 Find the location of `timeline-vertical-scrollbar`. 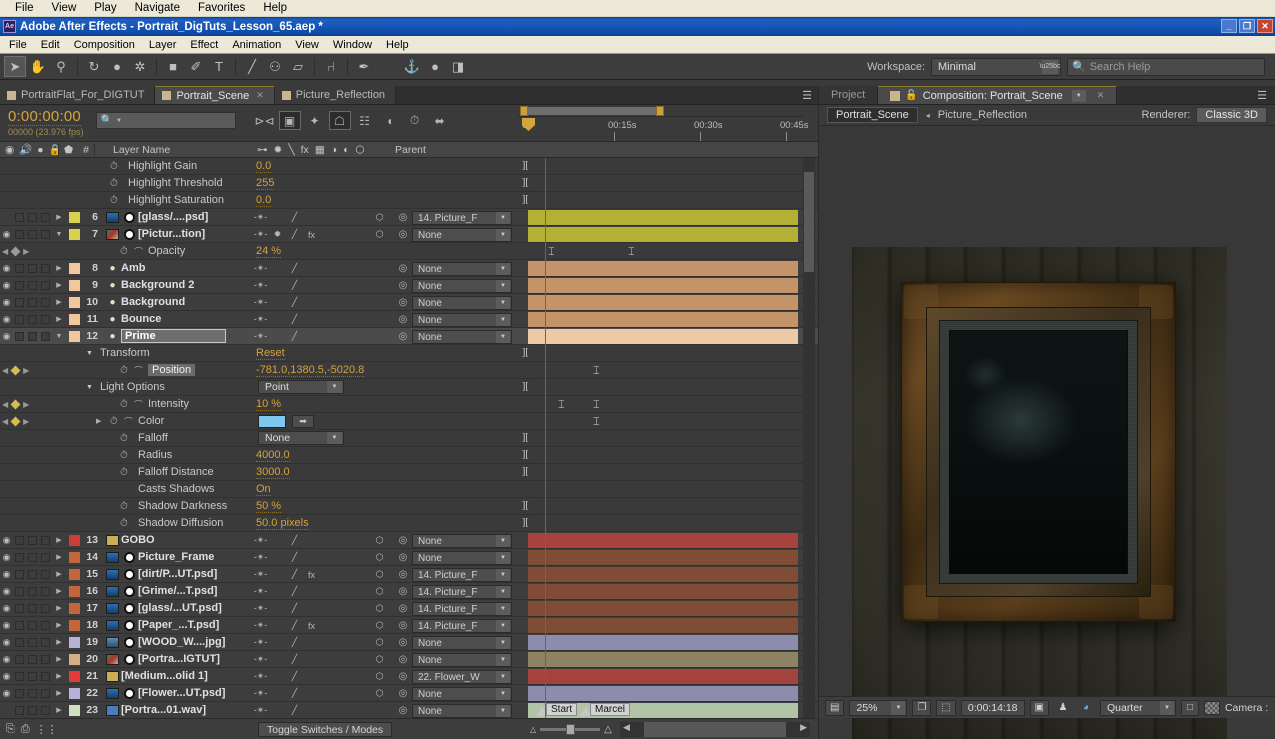

timeline-vertical-scrollbar is located at coordinates (809, 438).